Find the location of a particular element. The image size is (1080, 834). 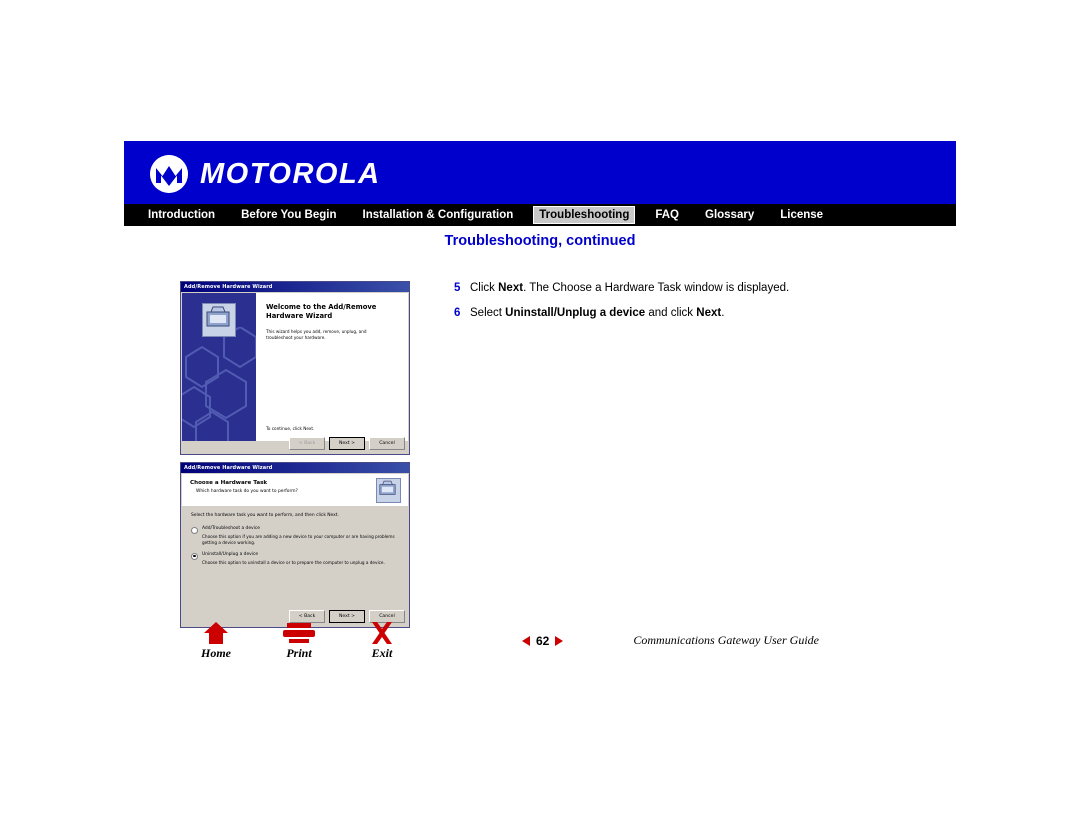

option-title: Add/Troubleshoot a device is located at coordinates (231, 528).